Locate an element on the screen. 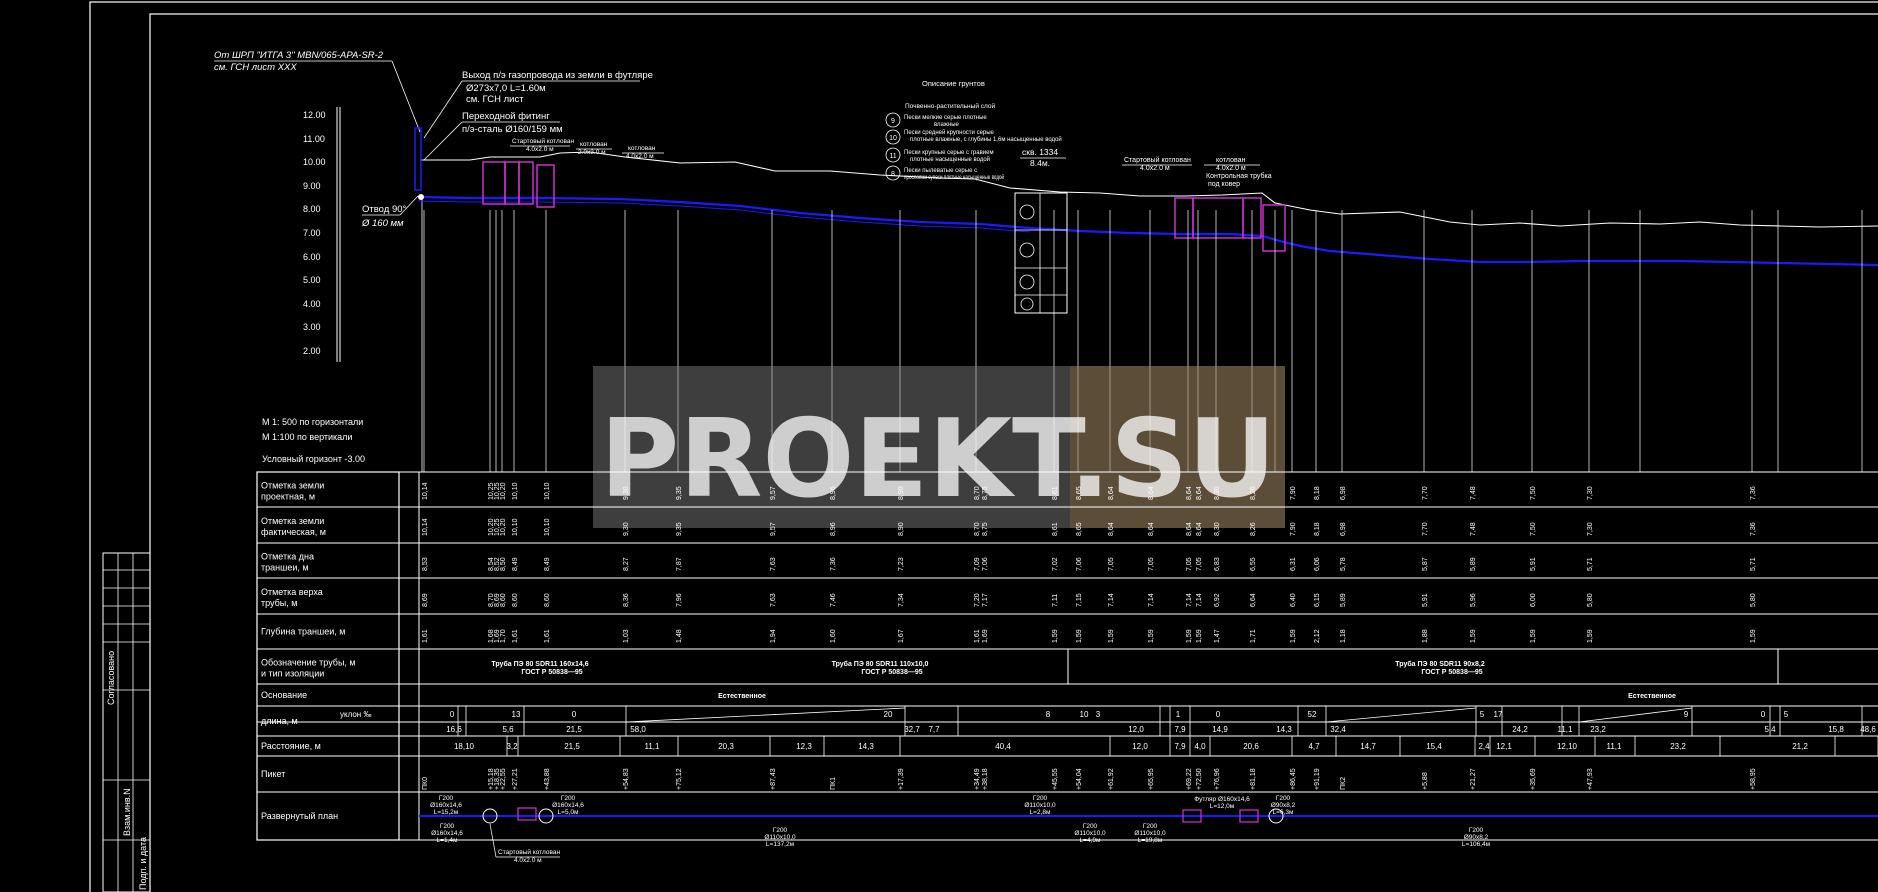 This screenshot has width=1878, height=892. length-value: 21,5 is located at coordinates (574, 729).